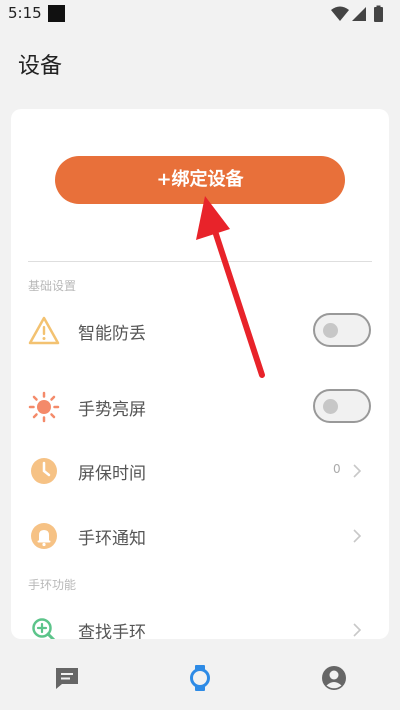  Describe the element at coordinates (342, 330) in the screenshot. I see `anti-lost-toggle` at that location.